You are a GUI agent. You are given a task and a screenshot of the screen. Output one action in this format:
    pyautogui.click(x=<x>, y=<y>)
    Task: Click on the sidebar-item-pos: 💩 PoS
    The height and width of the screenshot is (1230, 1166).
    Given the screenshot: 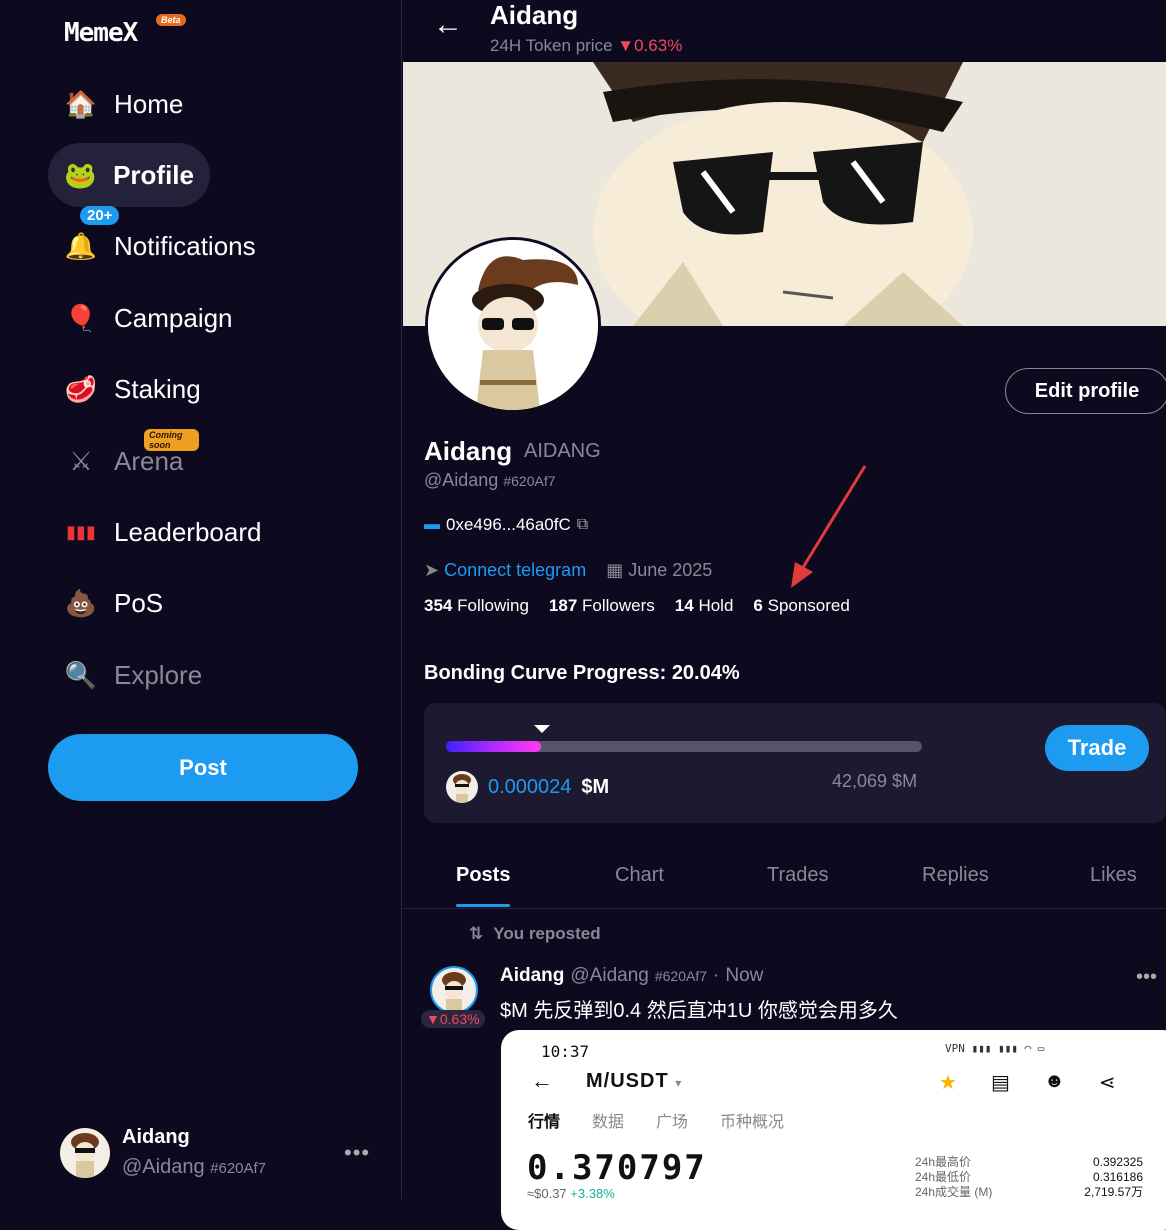 What is the action you would take?
    pyautogui.click(x=113, y=603)
    